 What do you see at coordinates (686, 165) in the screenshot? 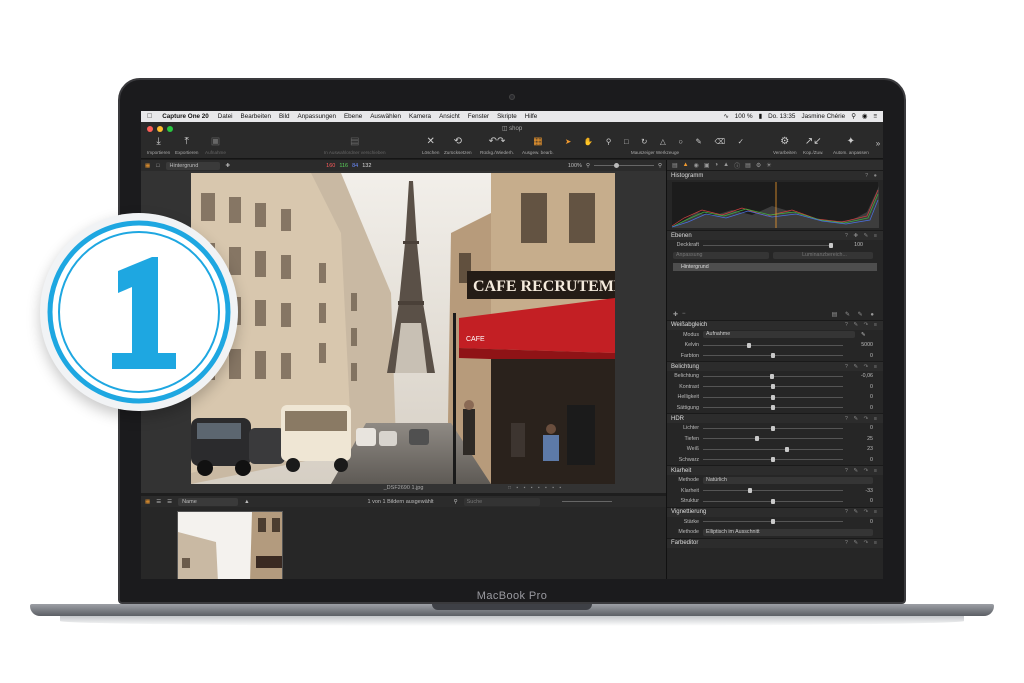
I see `tab-capture-icon: ▲` at bounding box center [686, 165].